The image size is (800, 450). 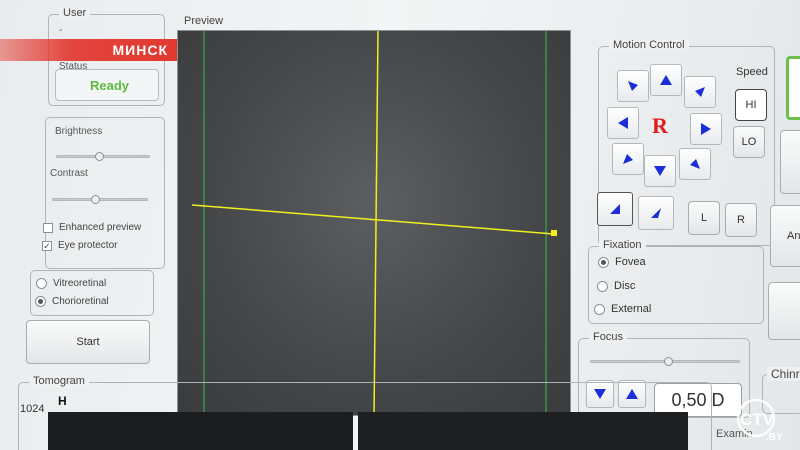 I want to click on contrast-slider, so click(x=100, y=199).